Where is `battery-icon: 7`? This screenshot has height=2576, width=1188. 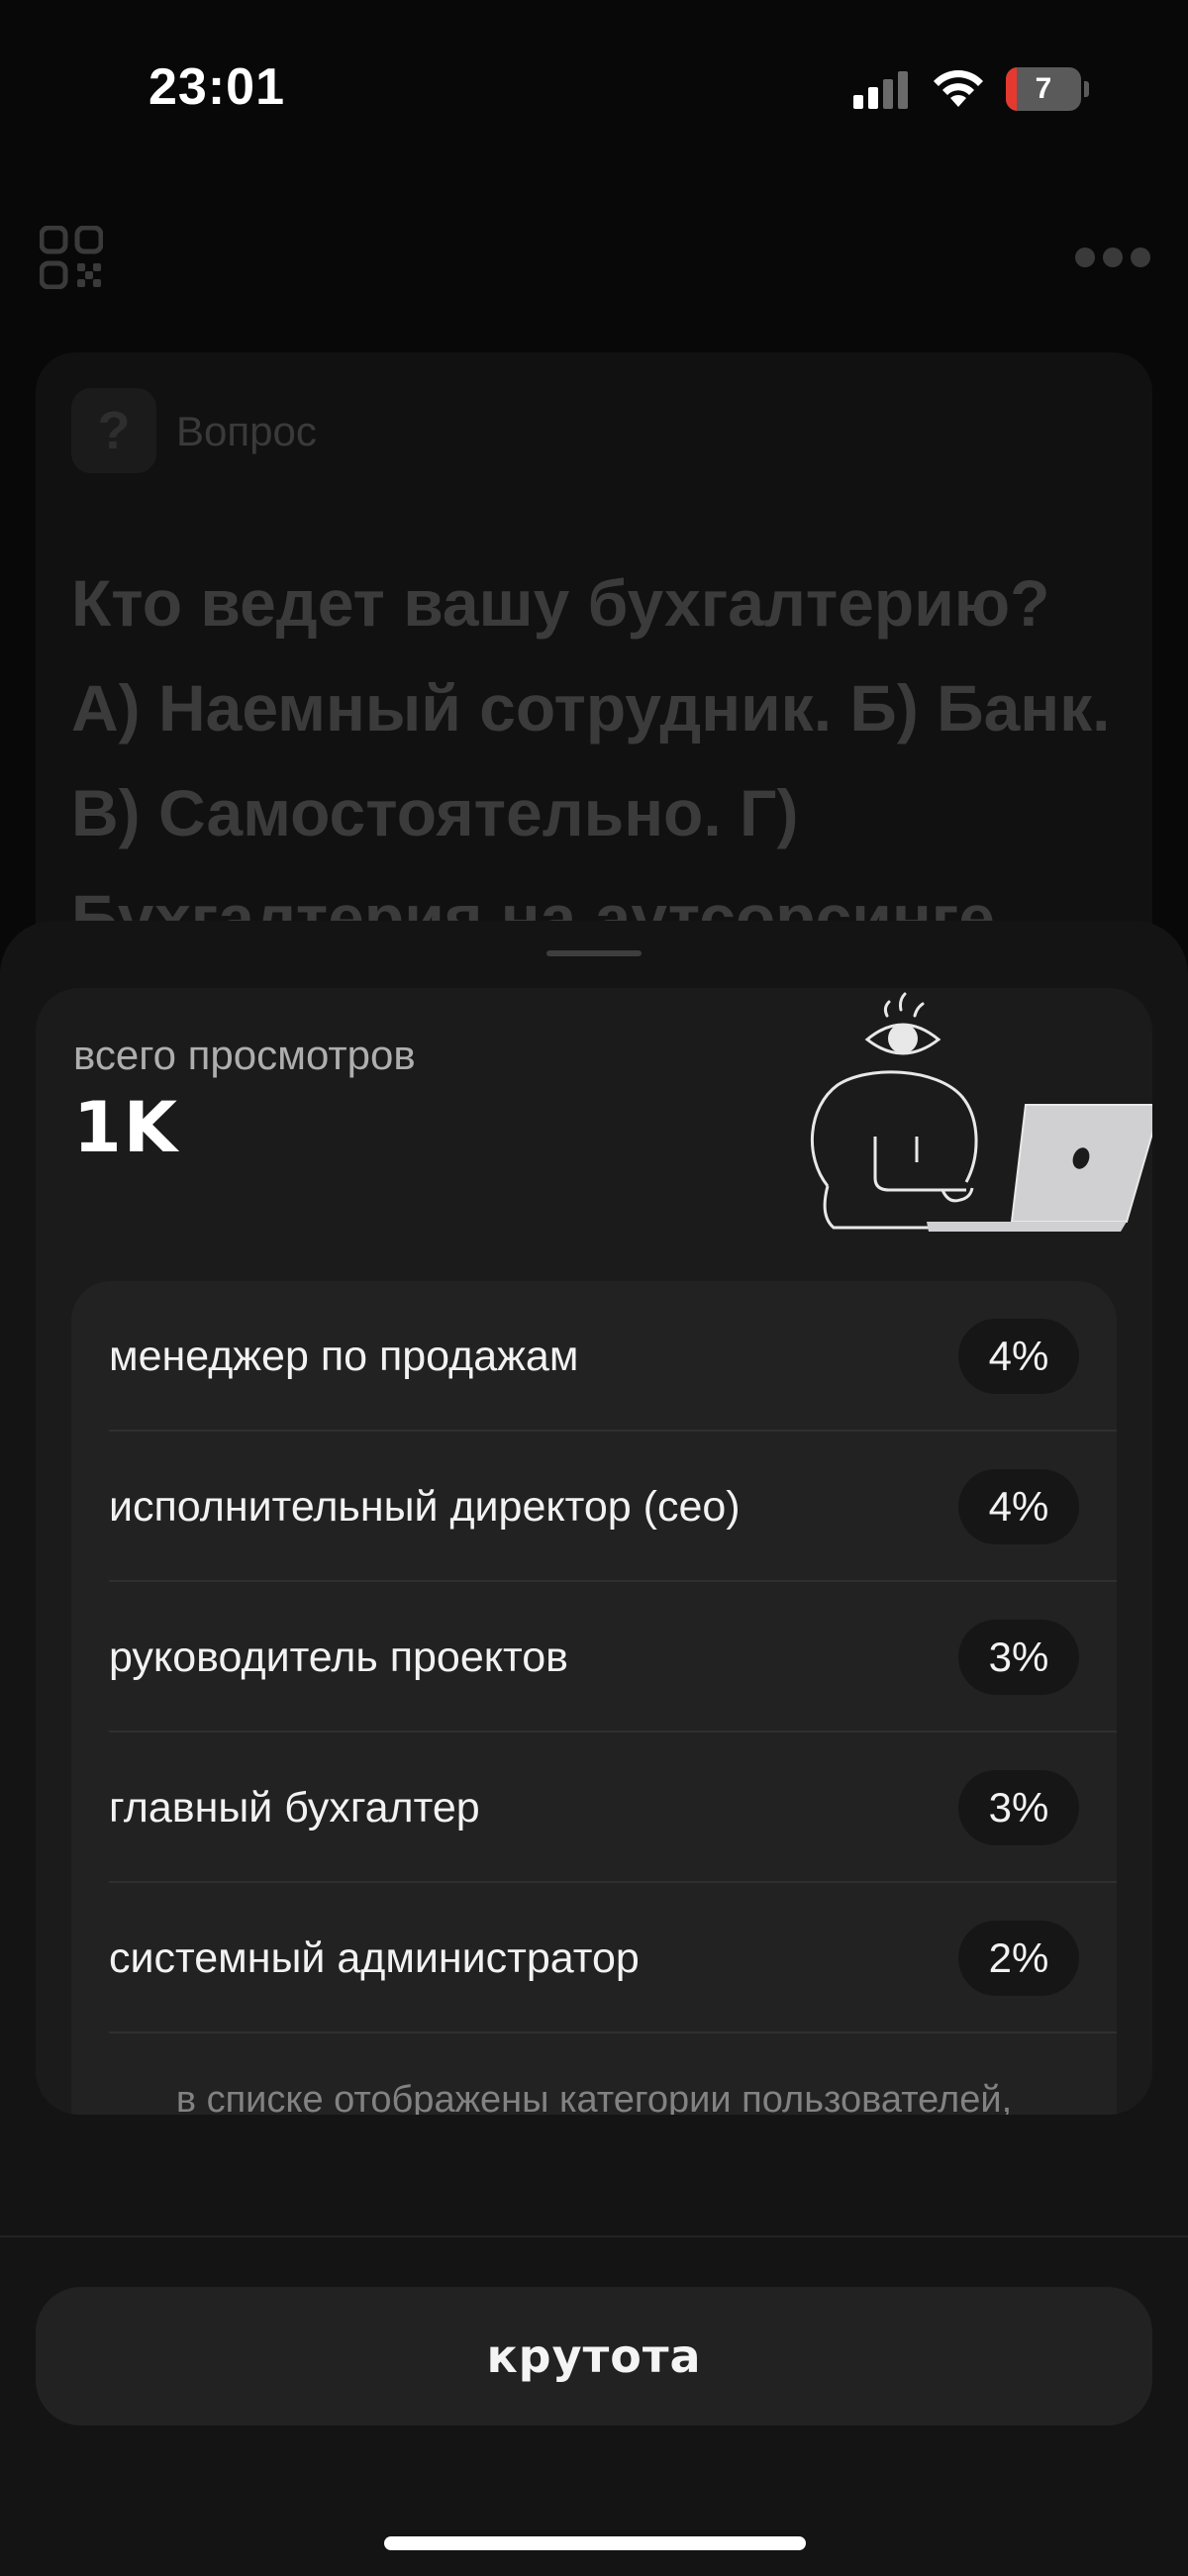
battery-icon: 7 is located at coordinates (1047, 89).